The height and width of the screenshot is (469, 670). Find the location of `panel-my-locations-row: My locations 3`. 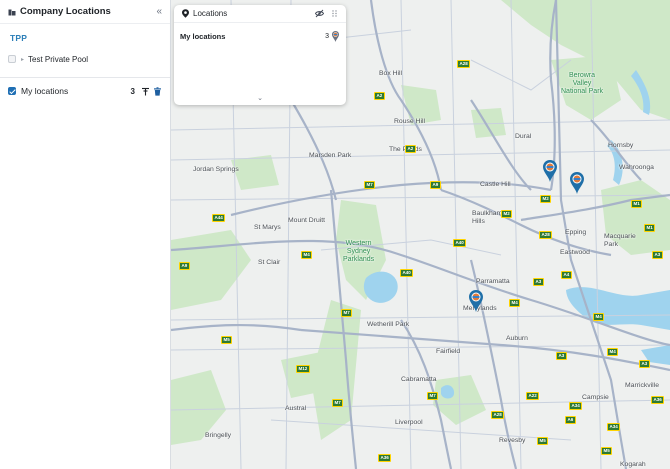

panel-my-locations-row: My locations 3 is located at coordinates (260, 36).